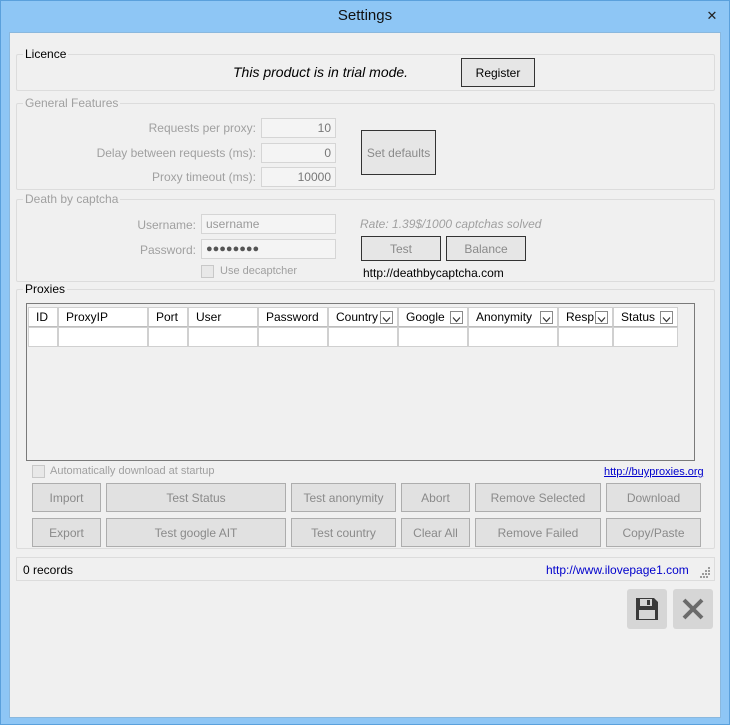  I want to click on delay-between-requests-label: Delay between requests (ms):, so click(176, 153).